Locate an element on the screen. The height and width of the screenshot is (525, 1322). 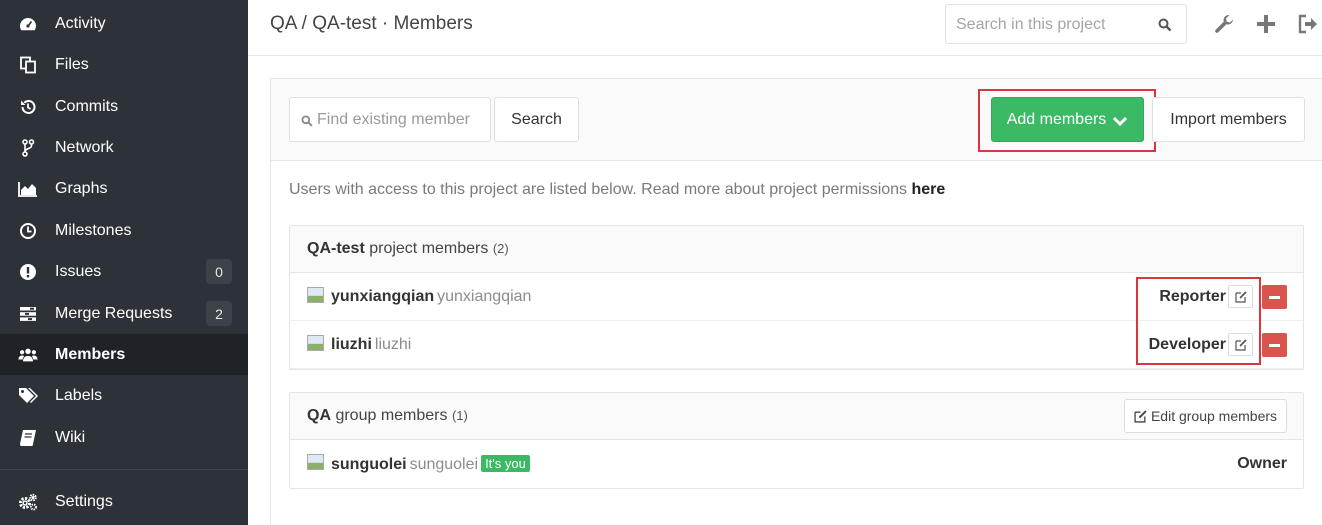
add-members-label: Add members is located at coordinates (1056, 119).